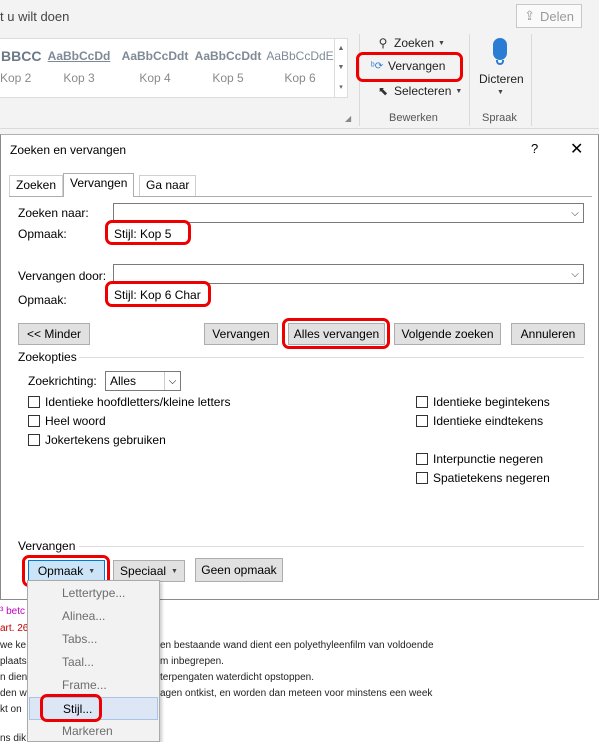 Image resolution: width=599 pixels, height=742 pixels. What do you see at coordinates (549, 16) in the screenshot?
I see `share-button: ⇪ Delen` at bounding box center [549, 16].